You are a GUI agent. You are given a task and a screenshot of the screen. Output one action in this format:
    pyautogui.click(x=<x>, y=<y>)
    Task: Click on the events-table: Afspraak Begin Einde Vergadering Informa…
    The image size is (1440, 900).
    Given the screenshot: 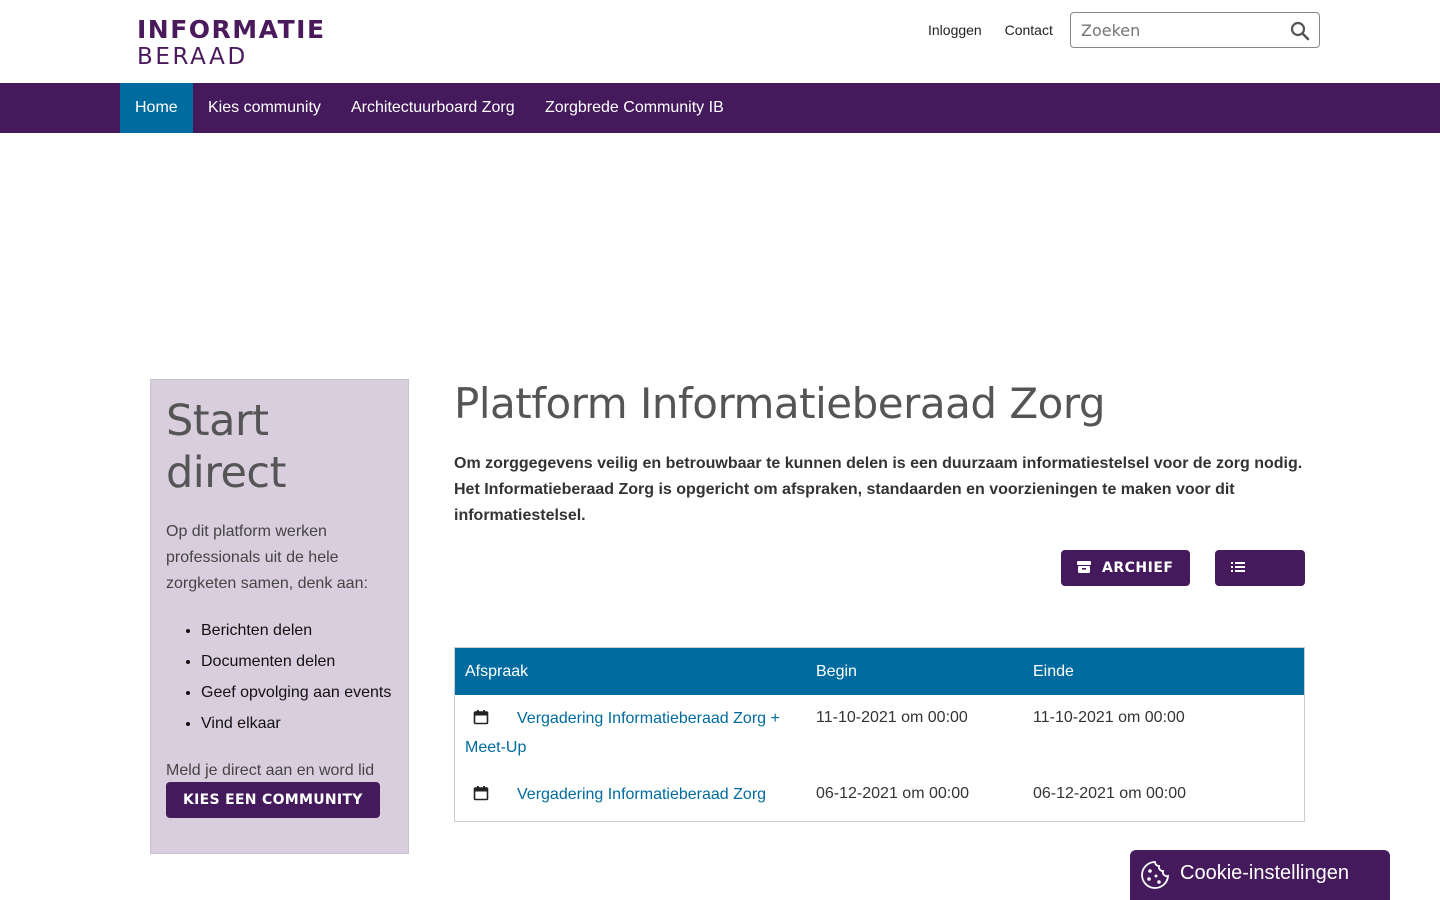 What is the action you would take?
    pyautogui.click(x=879, y=734)
    